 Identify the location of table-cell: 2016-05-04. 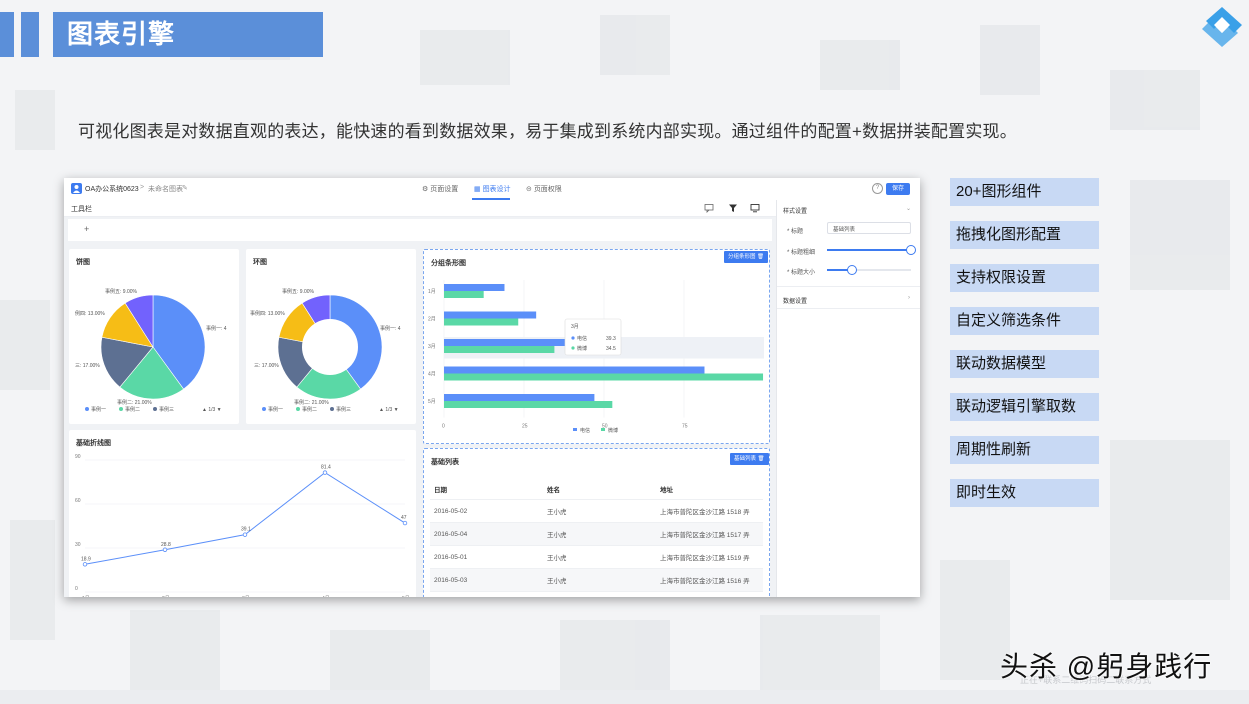
(486, 534).